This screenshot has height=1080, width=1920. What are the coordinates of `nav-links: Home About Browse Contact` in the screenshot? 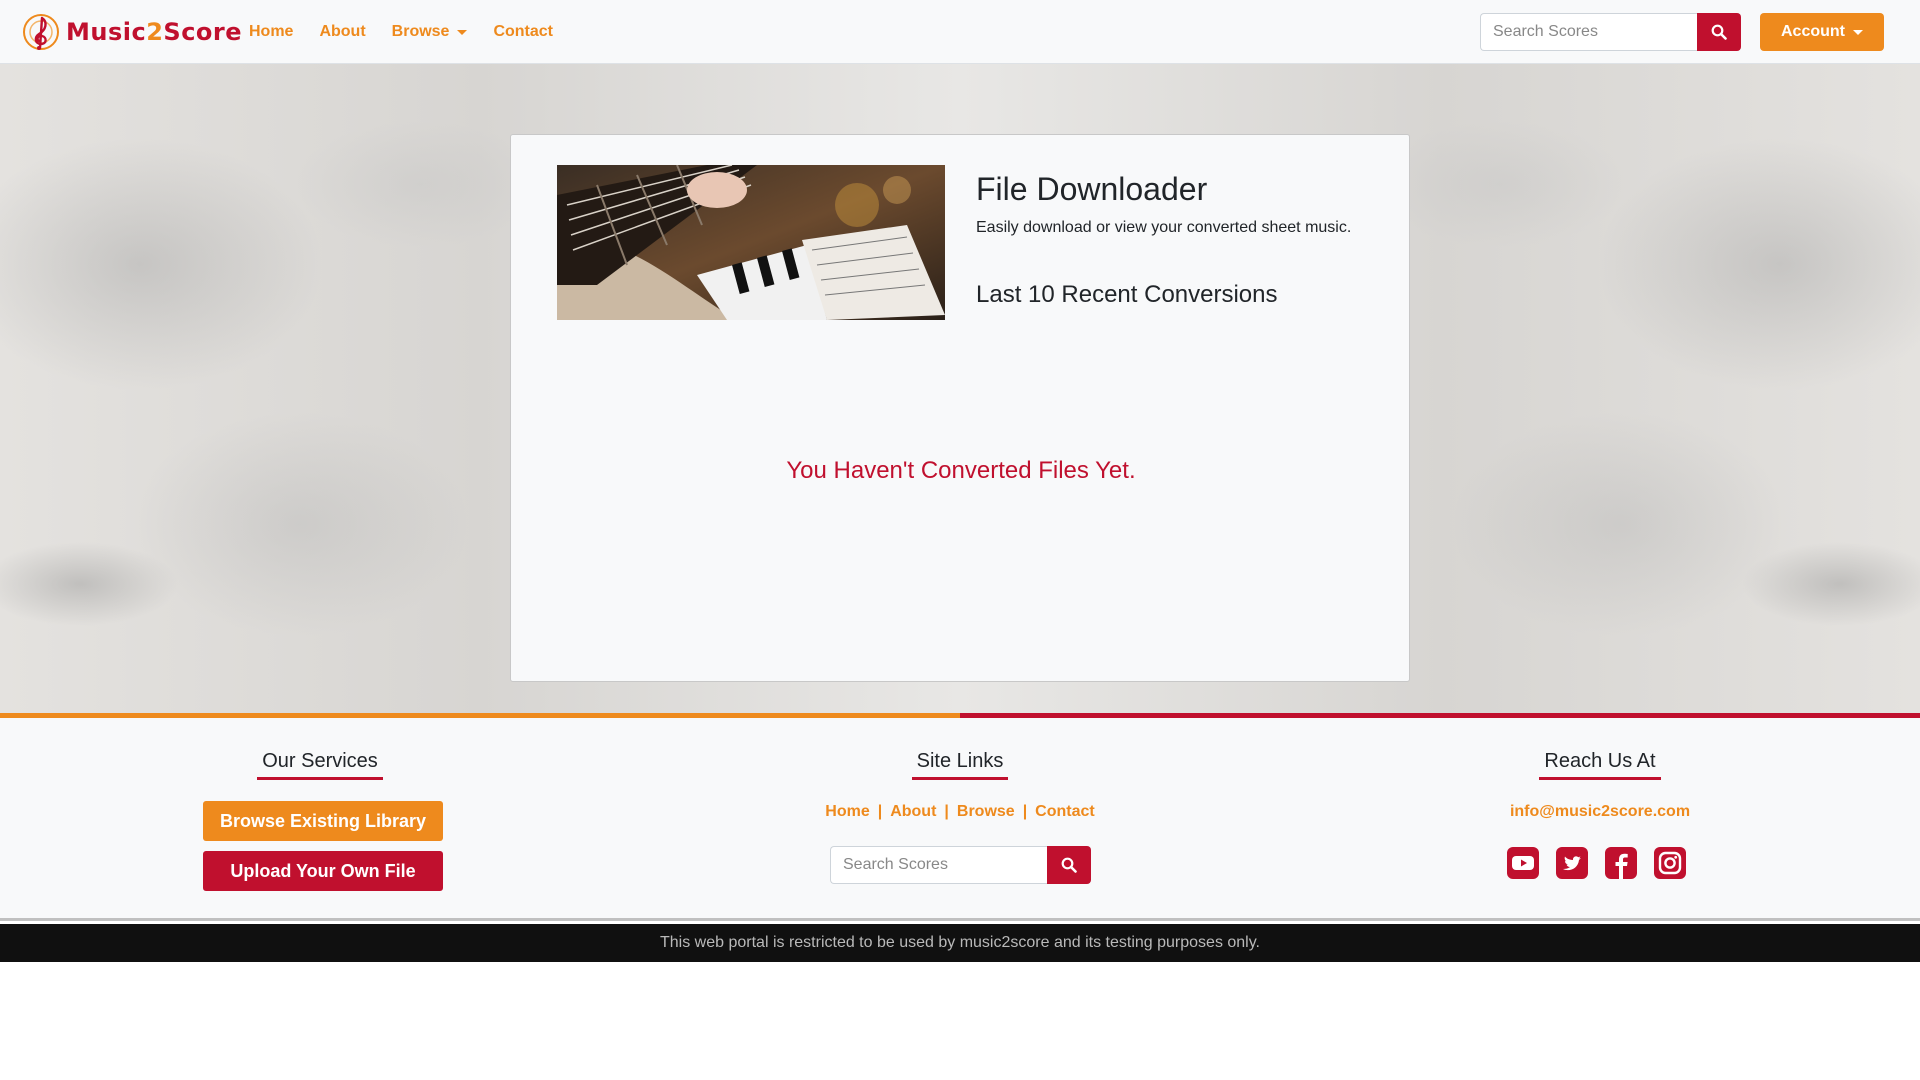 It's located at (401, 32).